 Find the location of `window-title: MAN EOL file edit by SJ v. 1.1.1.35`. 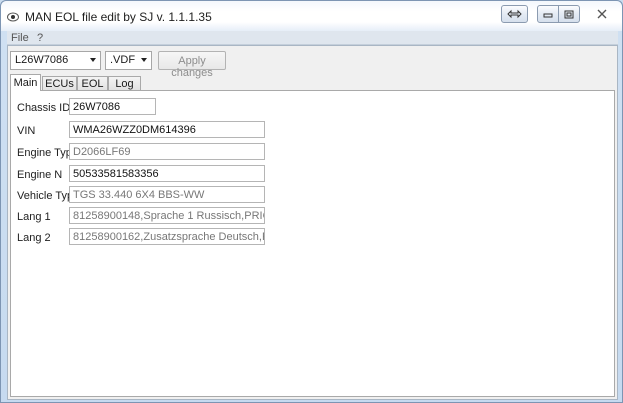

window-title: MAN EOL file edit by SJ v. 1.1.1.35 is located at coordinates (118, 17).